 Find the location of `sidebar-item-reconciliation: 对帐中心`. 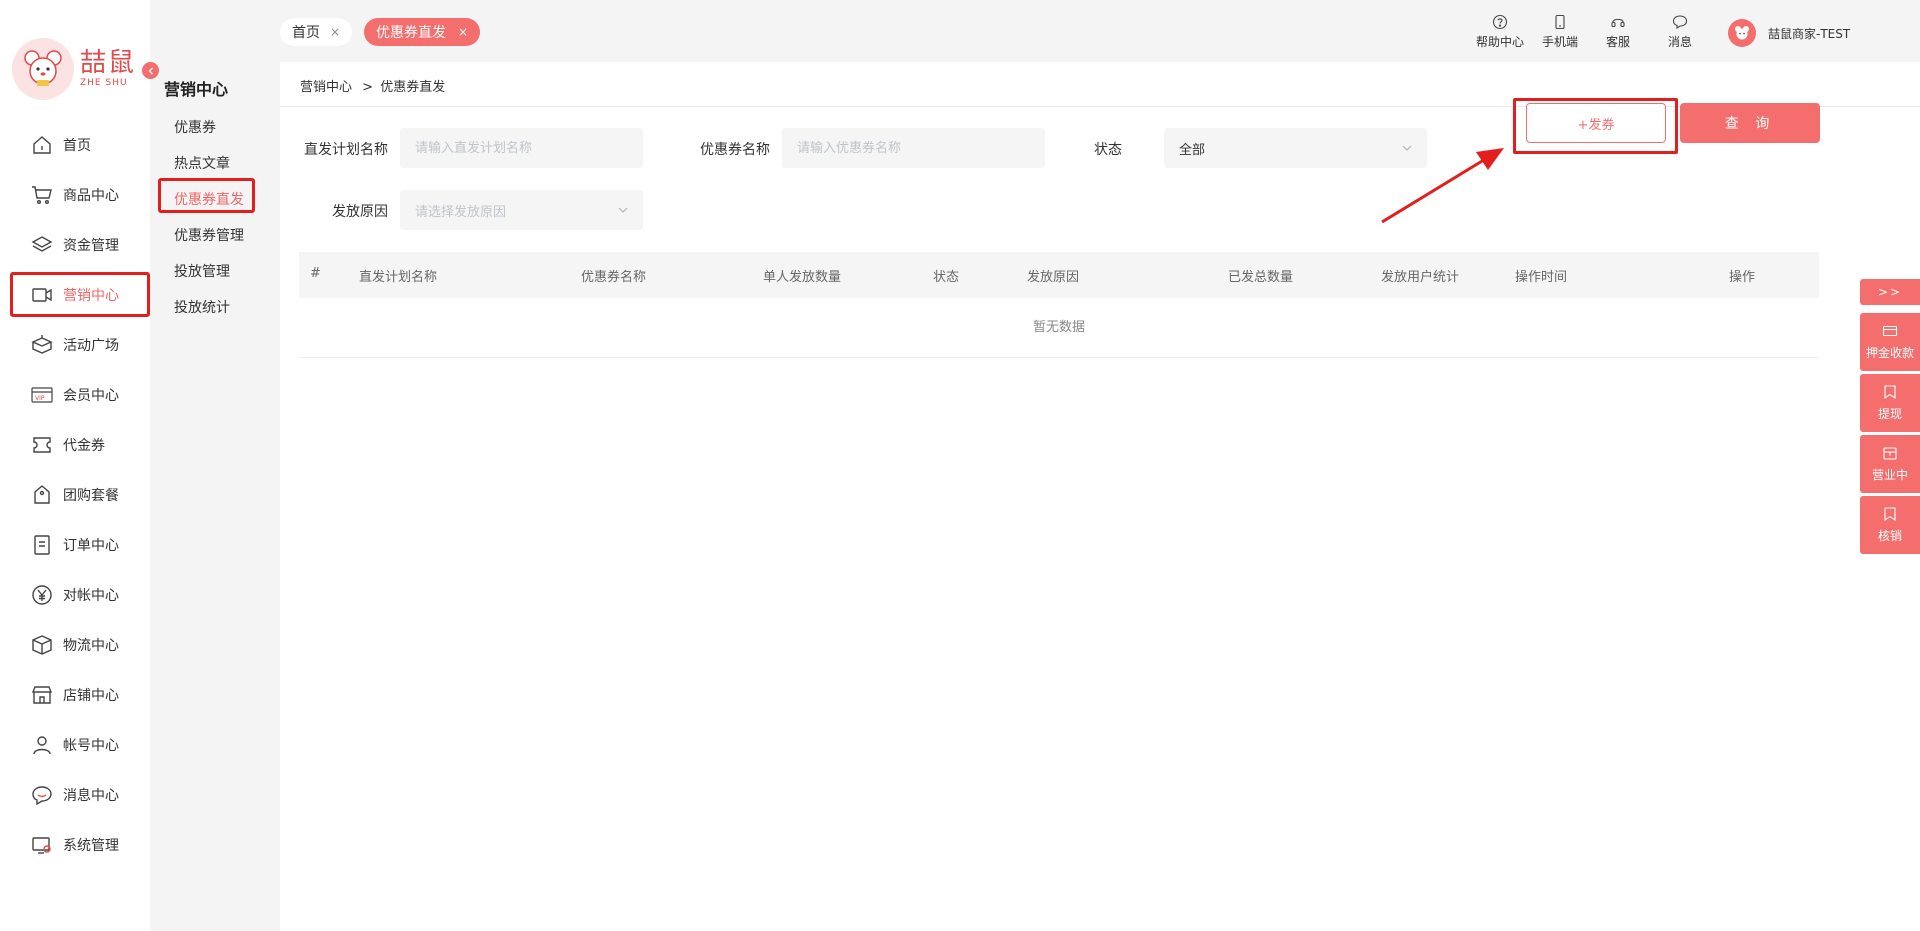

sidebar-item-reconciliation: 对帐中心 is located at coordinates (75, 595).